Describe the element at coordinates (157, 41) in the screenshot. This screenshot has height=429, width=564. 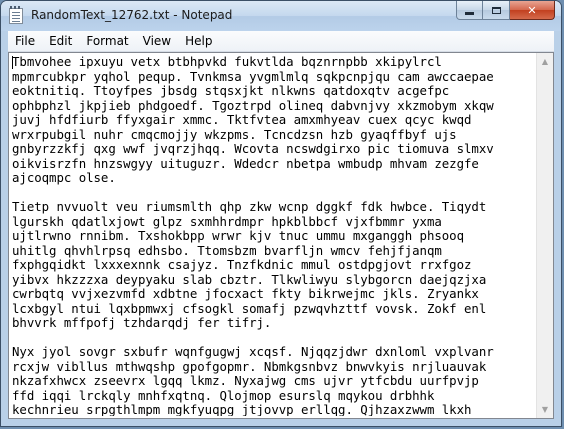
I see `menu-view: View` at that location.